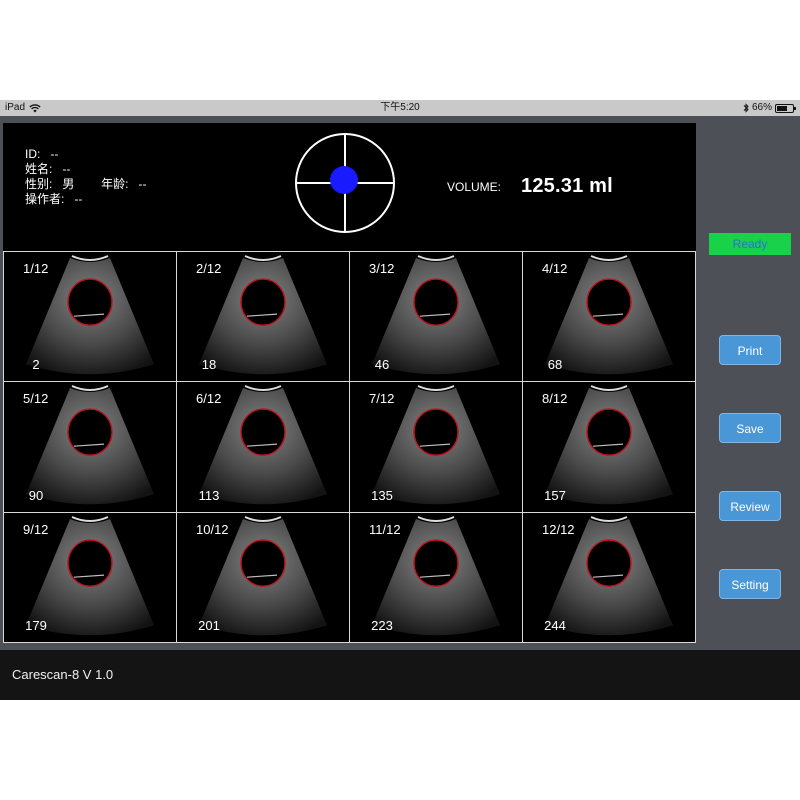 This screenshot has height=800, width=800. I want to click on scan-frame-number: 18, so click(209, 365).